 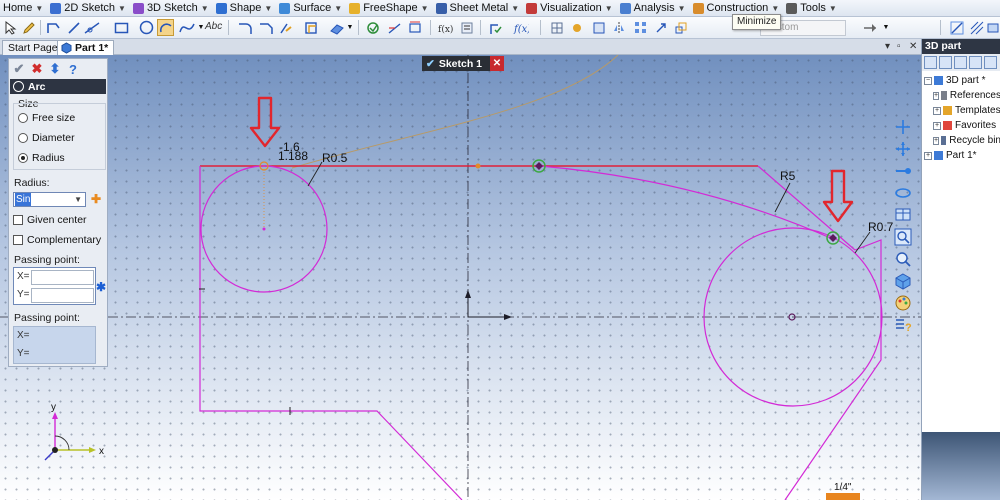 What do you see at coordinates (415, 27) in the screenshot?
I see `auto-dimension-icon` at bounding box center [415, 27].